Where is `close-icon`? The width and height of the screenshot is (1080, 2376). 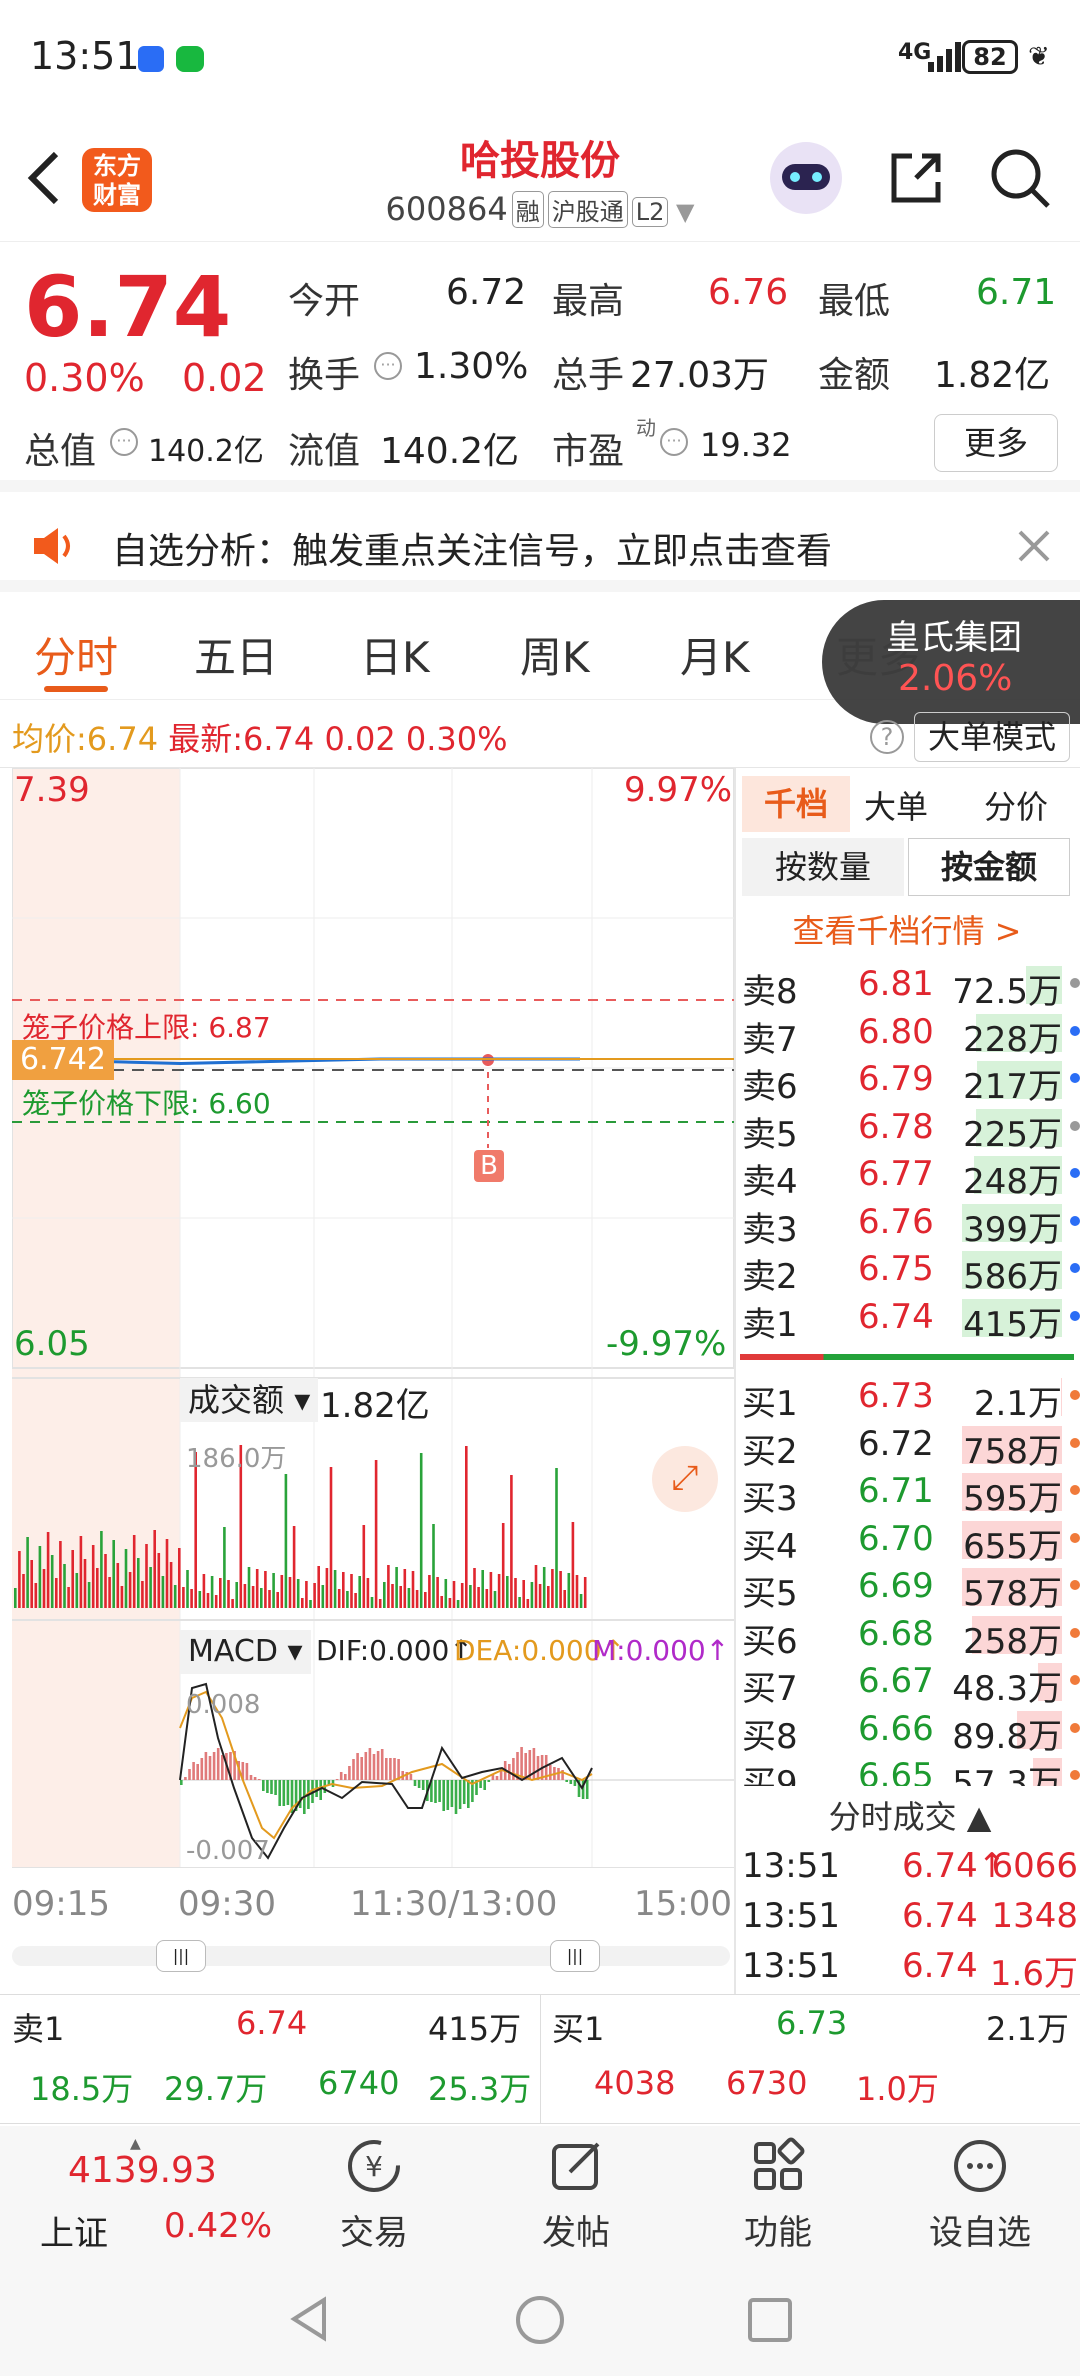 close-icon is located at coordinates (1034, 546).